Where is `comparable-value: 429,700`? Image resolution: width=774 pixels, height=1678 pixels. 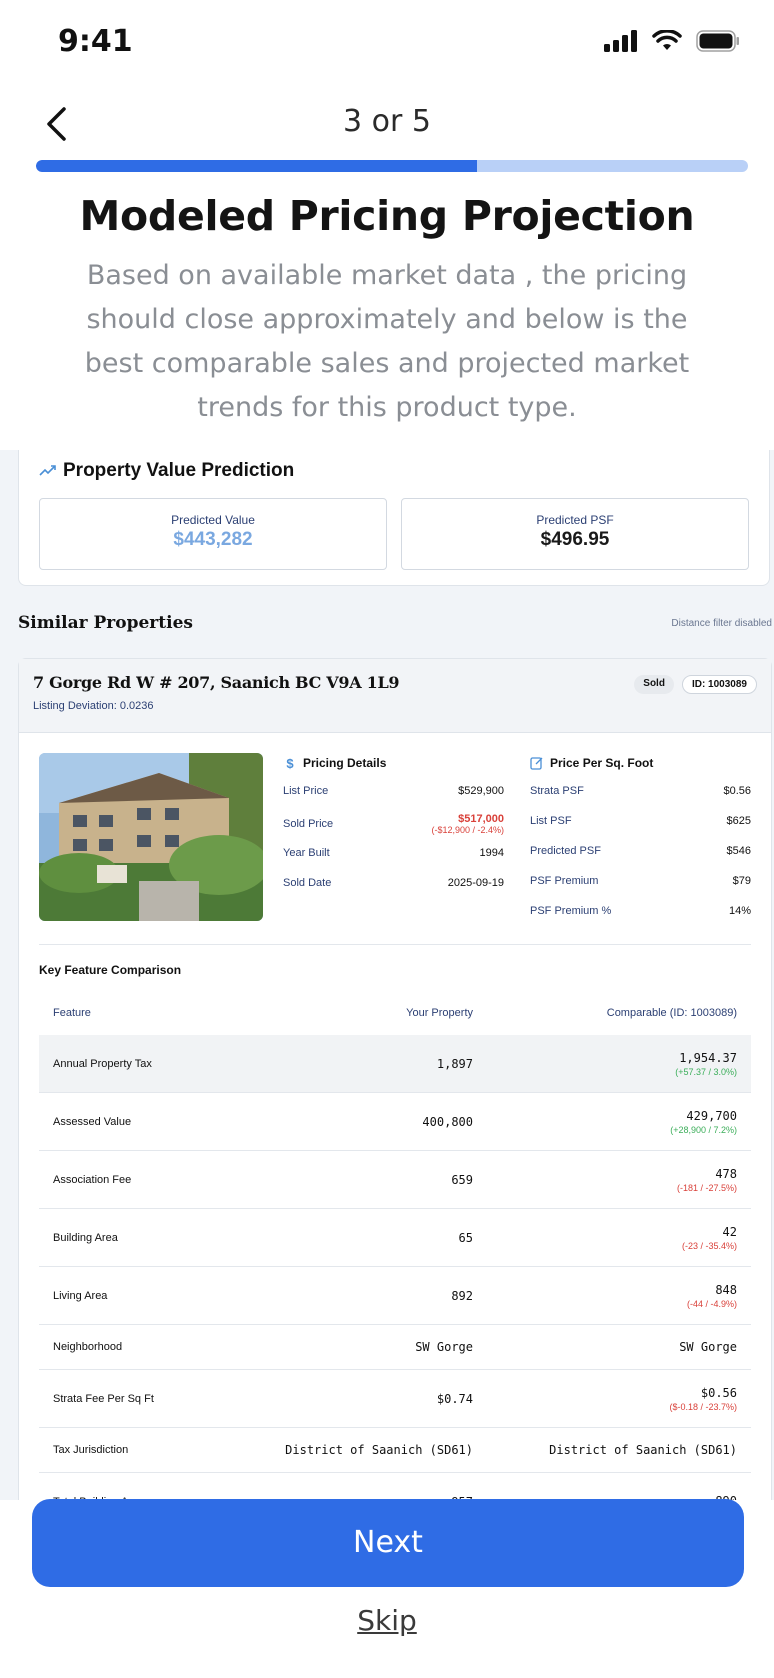 comparable-value: 429,700 is located at coordinates (711, 1115).